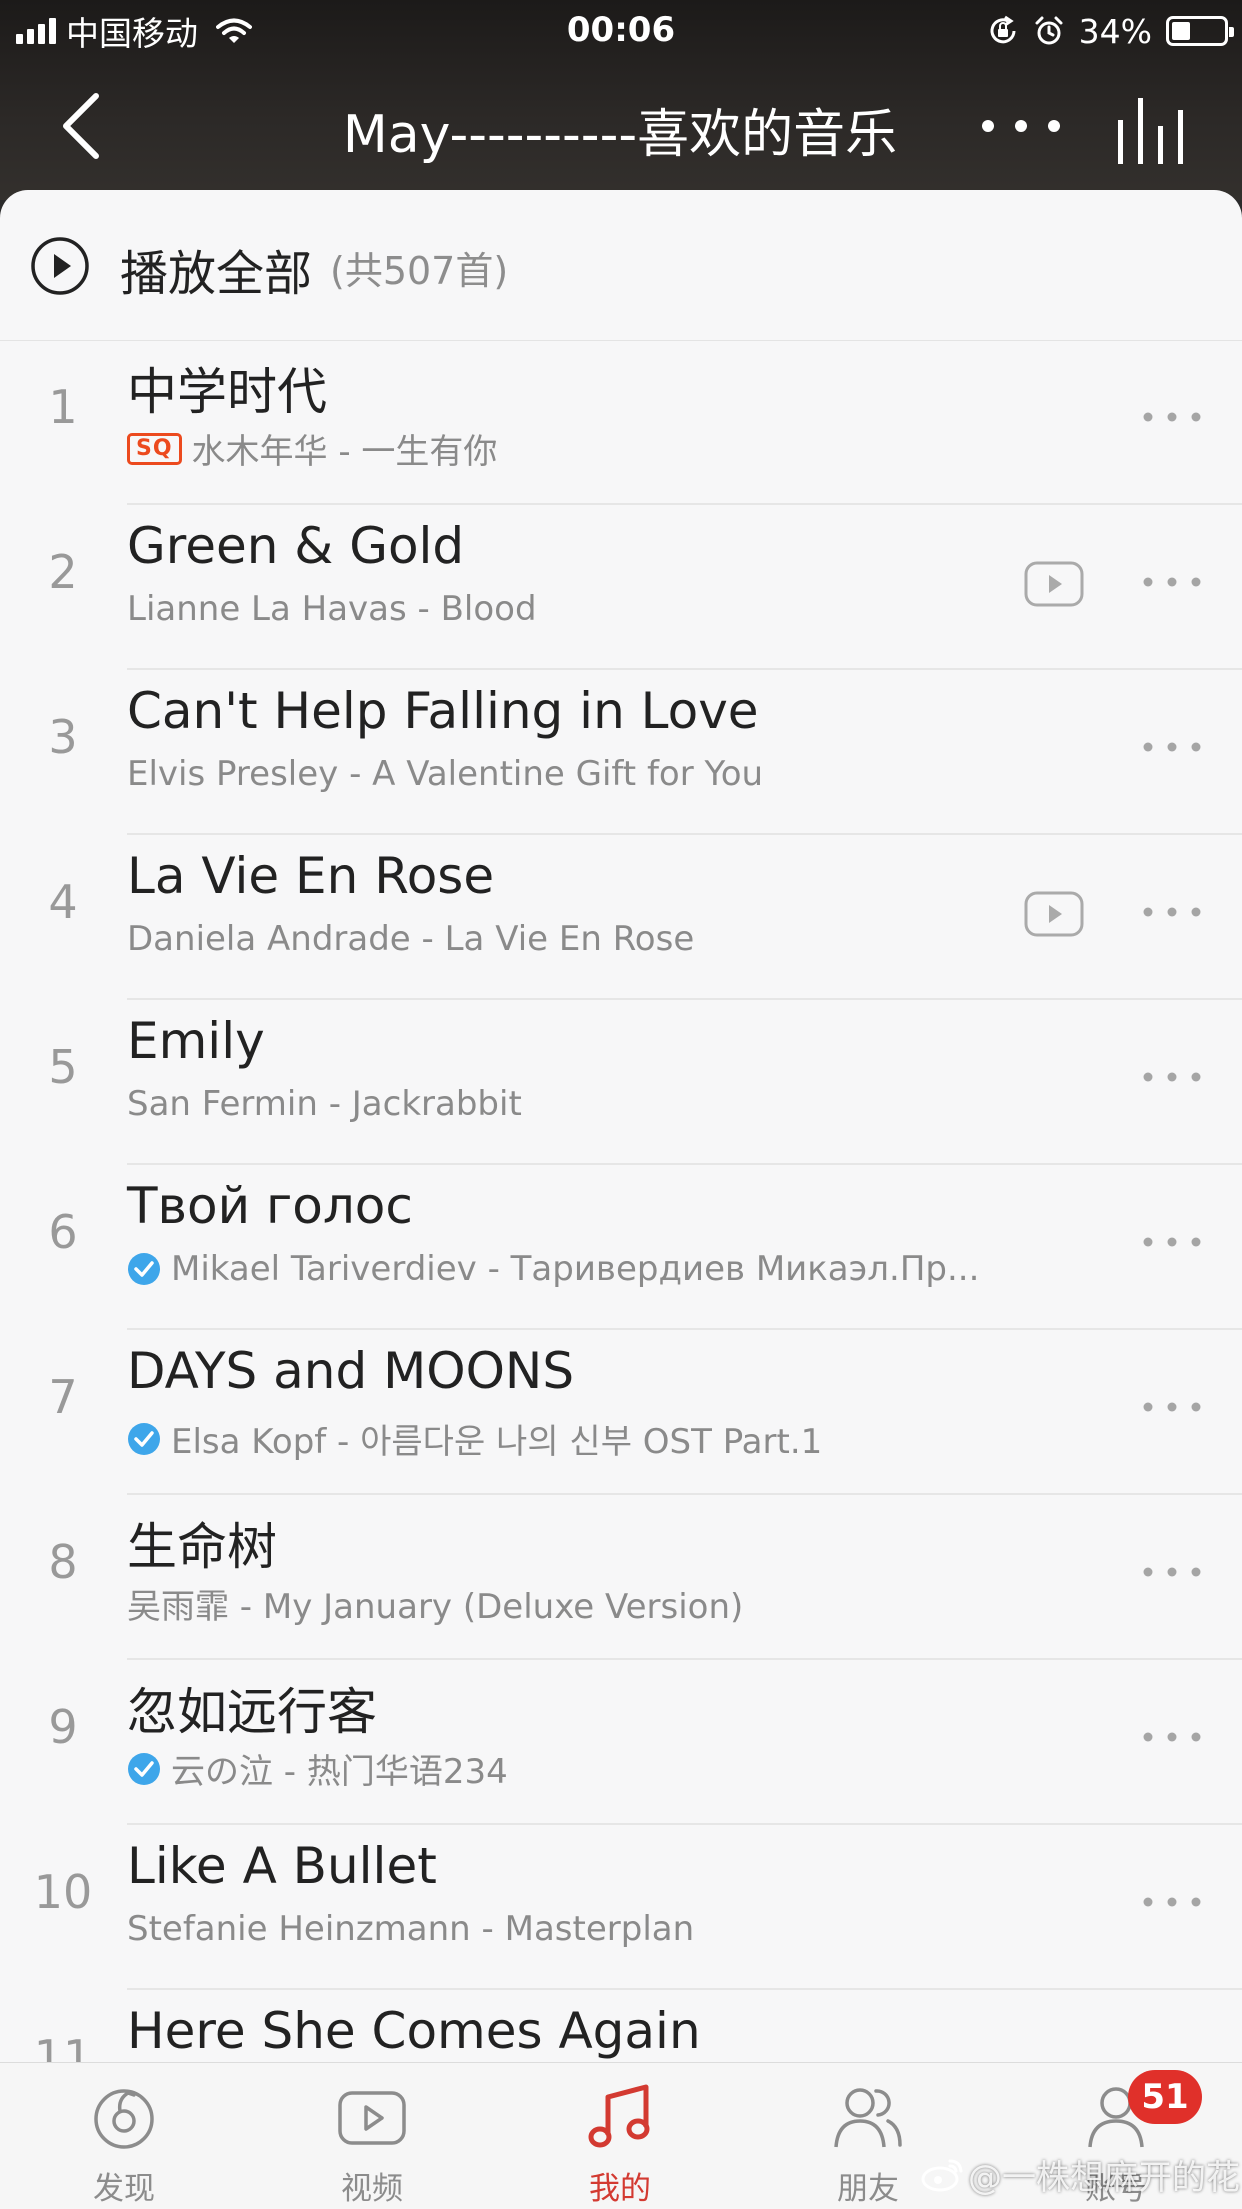  I want to click on tab-label: 我的, so click(620, 2189).